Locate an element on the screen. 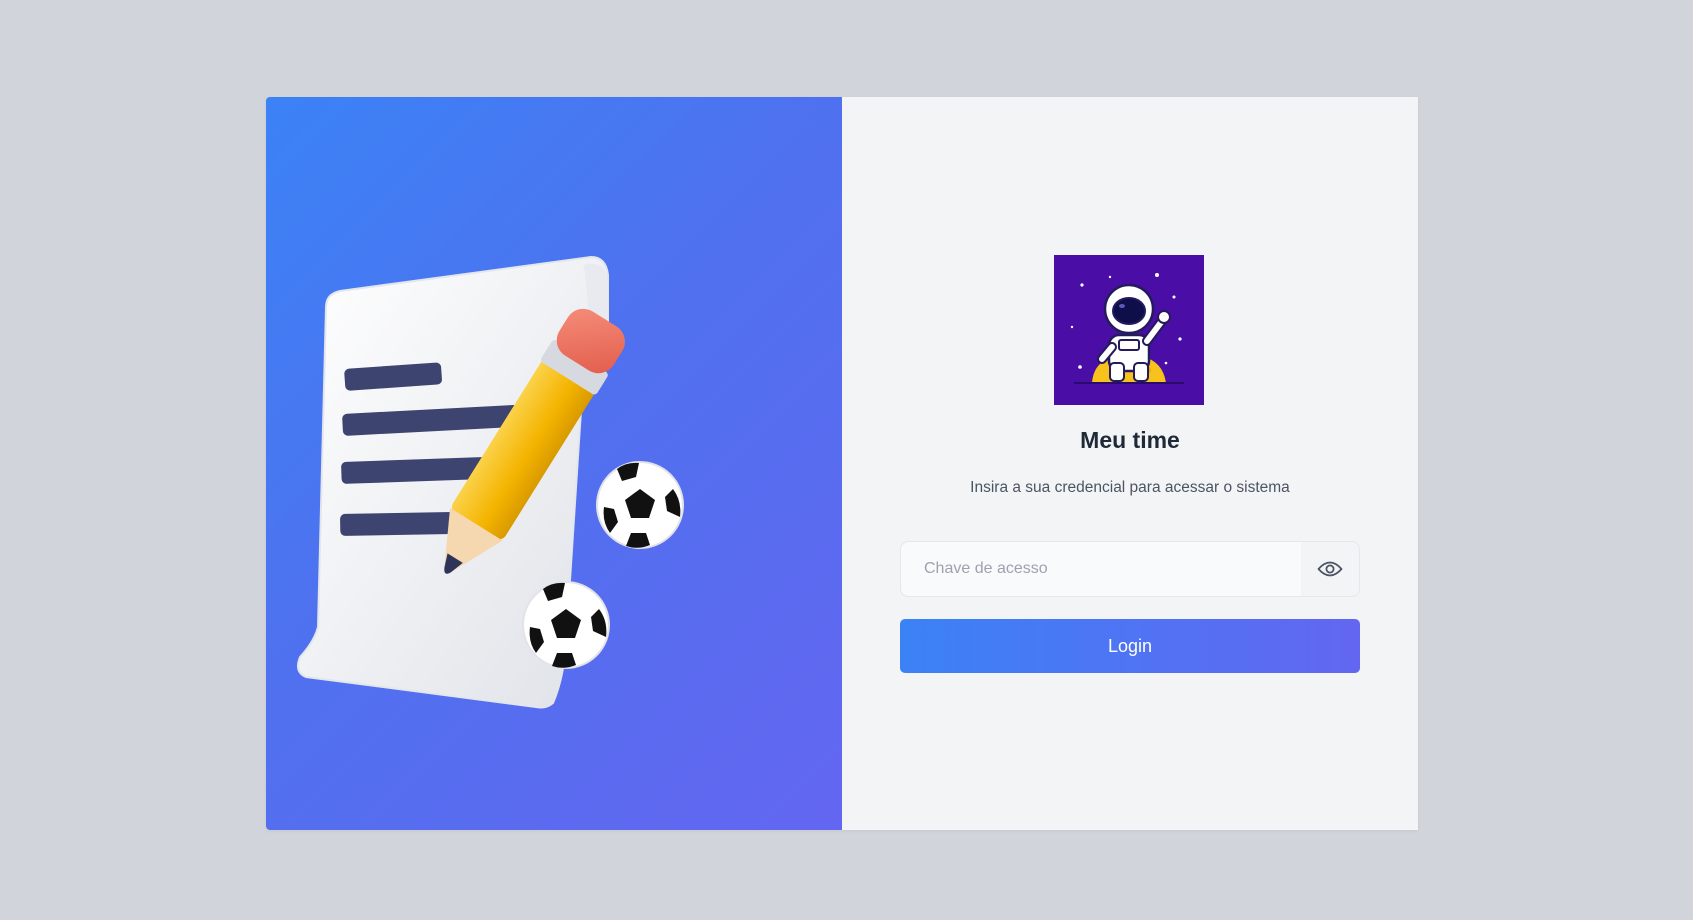 The height and width of the screenshot is (920, 1693). access-key-input is located at coordinates (1101, 569).